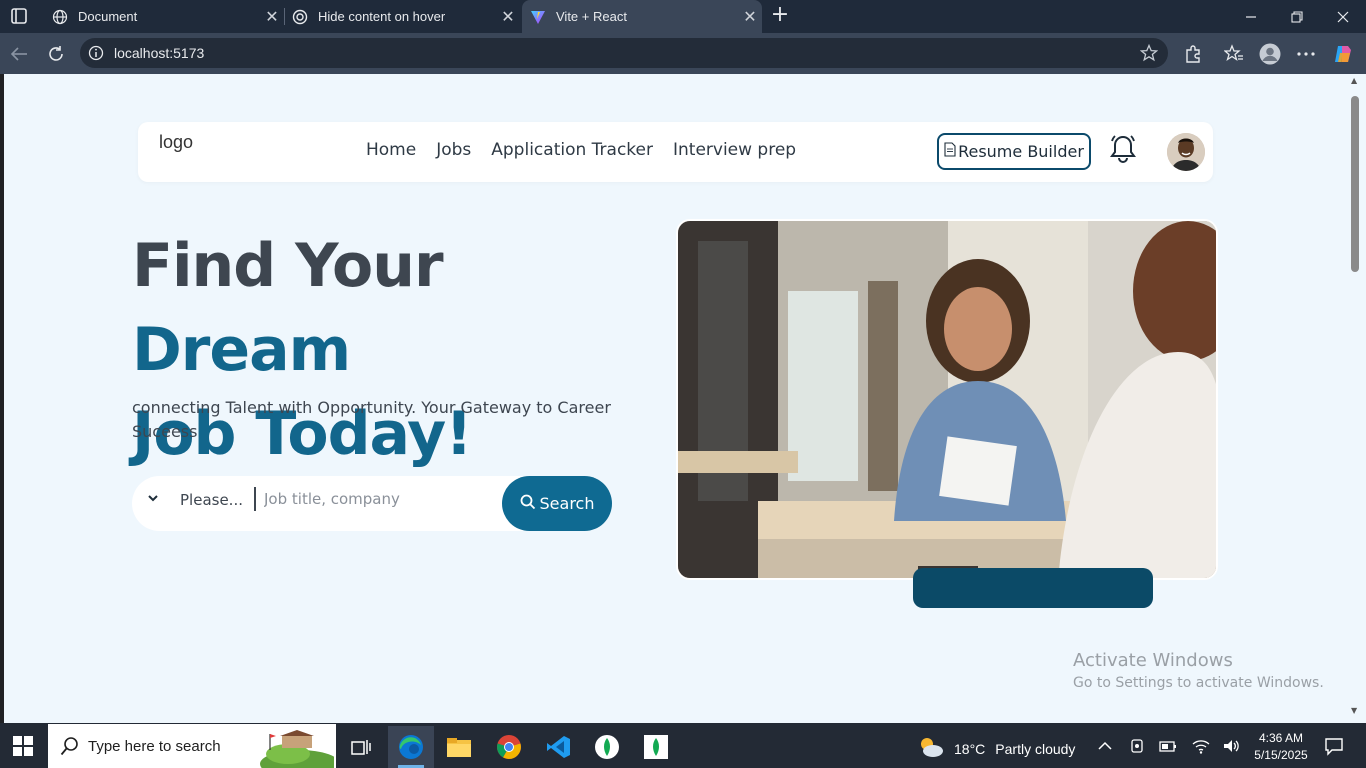  Describe the element at coordinates (1186, 152) in the screenshot. I see `user-avatar` at that location.